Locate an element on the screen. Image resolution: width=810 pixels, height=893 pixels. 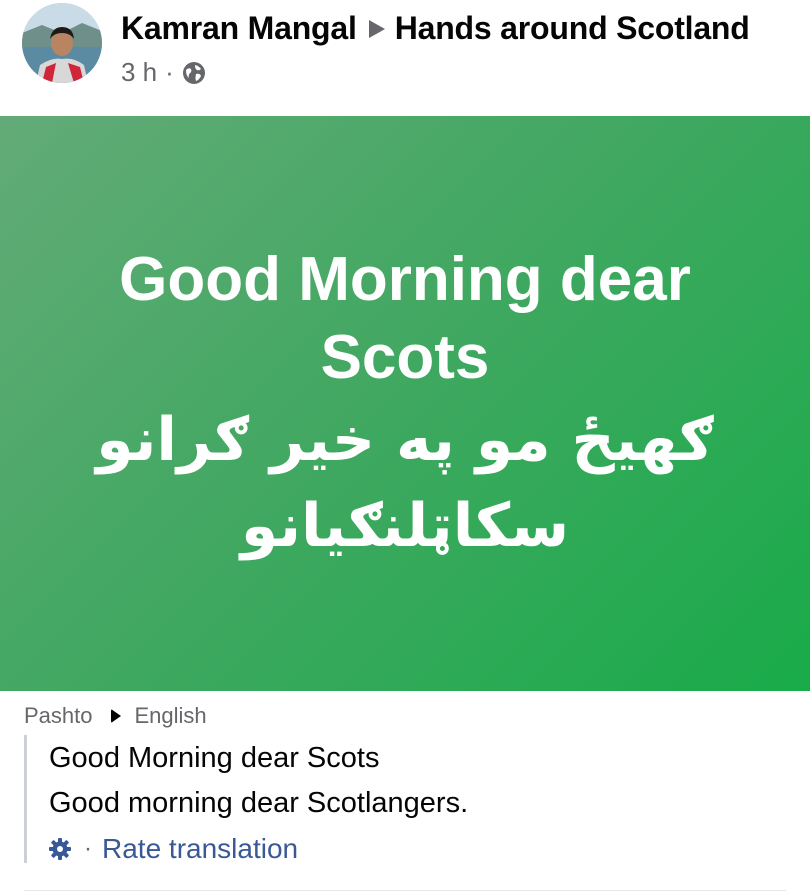
section-divider is located at coordinates (405, 890).